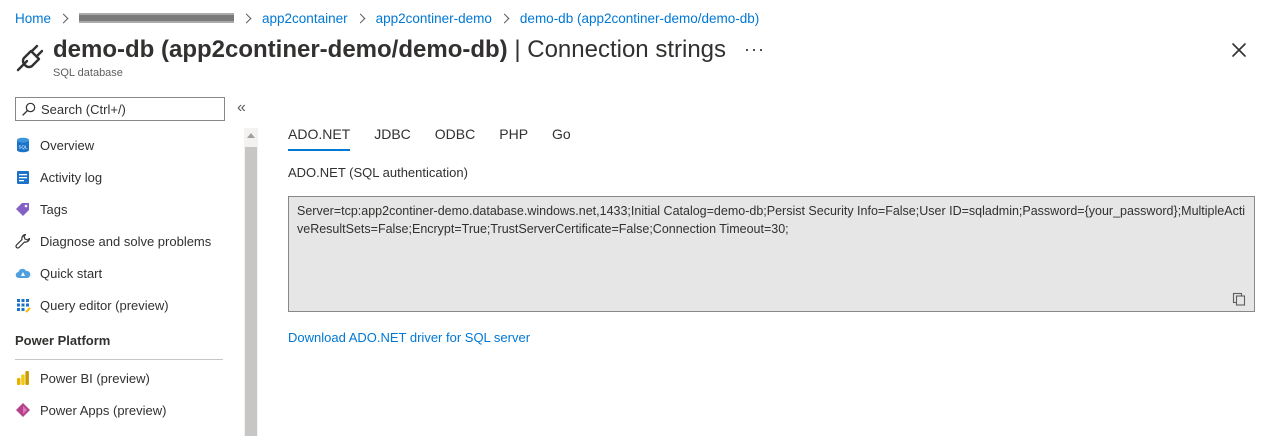 The height and width of the screenshot is (436, 1275). I want to click on sidebar-item-query-editor: Query editor (preview), so click(120, 305).